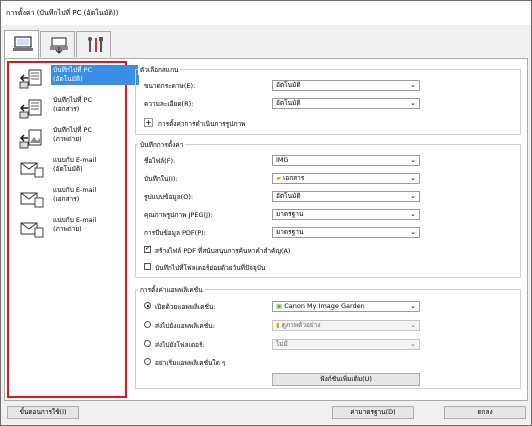 The width and height of the screenshot is (532, 426). I want to click on open-app-label: เปิดด้วยแอพพลิเคชั่น:, so click(185, 307).